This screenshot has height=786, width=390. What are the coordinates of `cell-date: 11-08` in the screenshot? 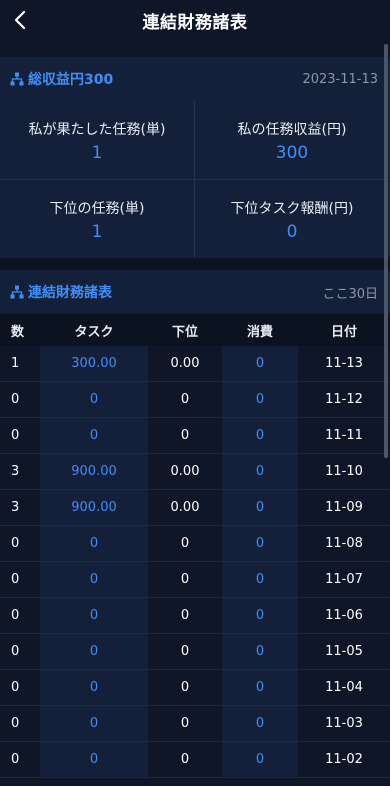 It's located at (344, 543).